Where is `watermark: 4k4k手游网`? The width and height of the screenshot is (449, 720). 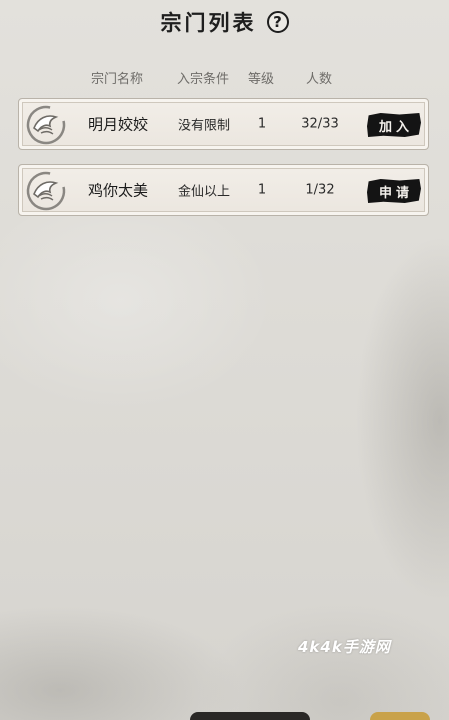 watermark: 4k4k手游网 is located at coordinates (344, 647).